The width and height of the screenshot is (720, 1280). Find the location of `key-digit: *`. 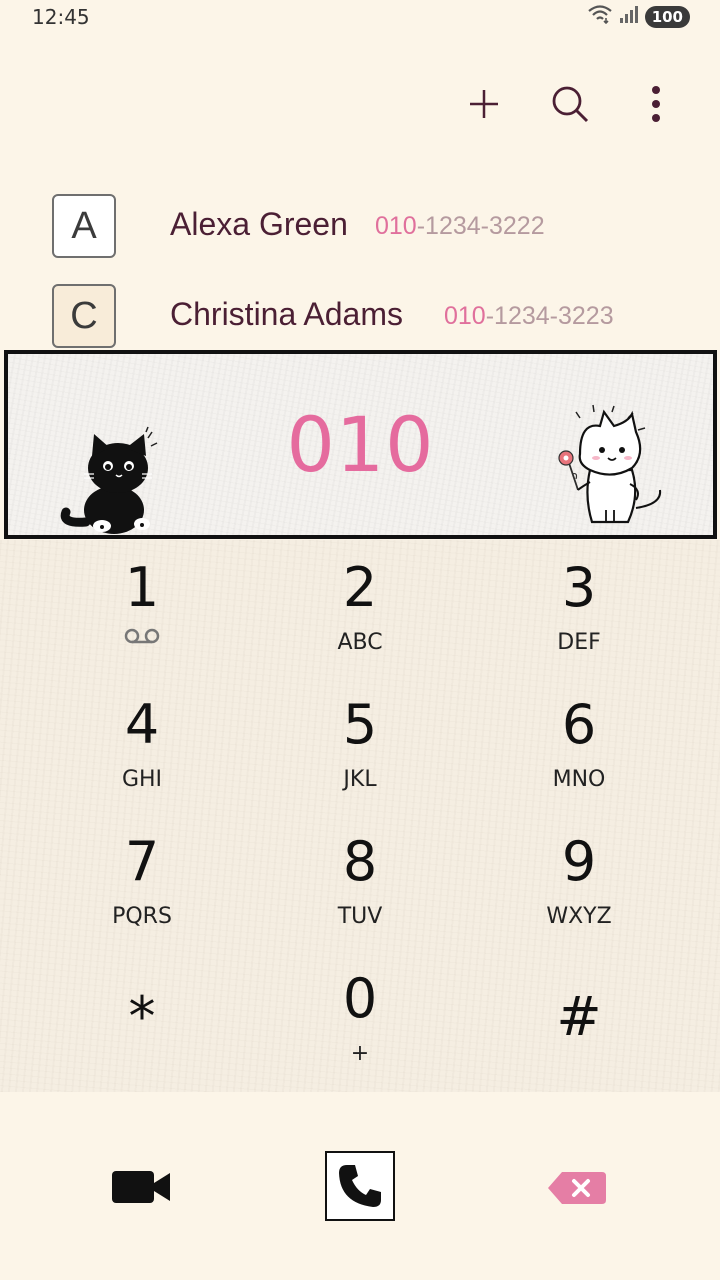

key-digit: * is located at coordinates (142, 1016).